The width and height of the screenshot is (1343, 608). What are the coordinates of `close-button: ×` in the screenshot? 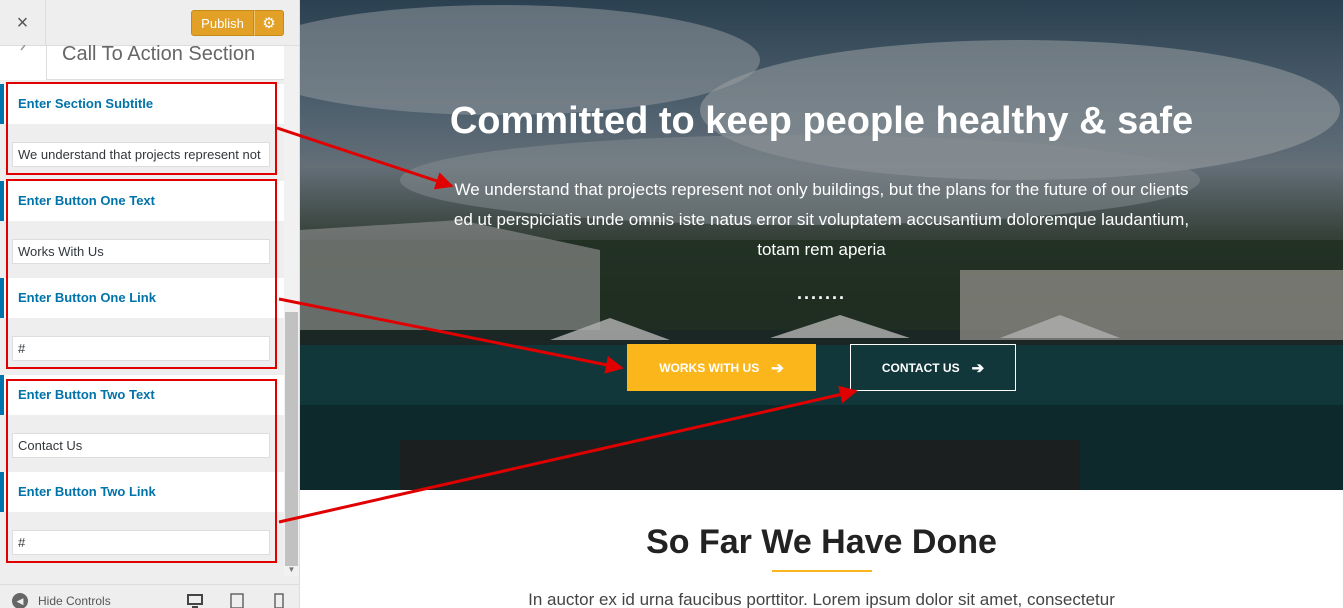 It's located at (23, 23).